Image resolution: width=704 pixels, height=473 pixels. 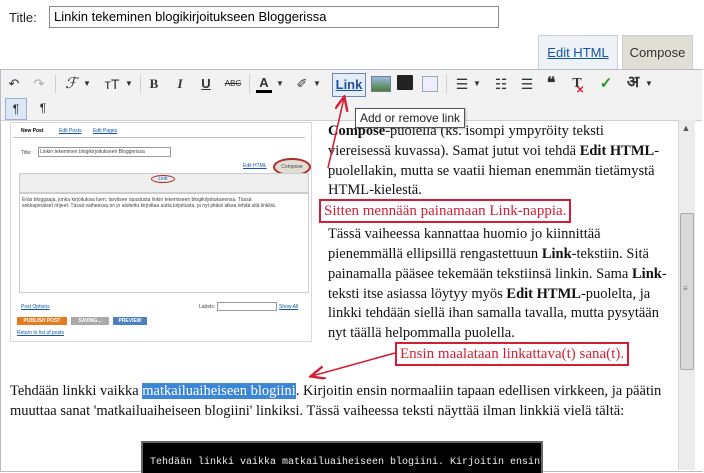 I want to click on link-tooltip: Add or remove link, so click(x=410, y=118).